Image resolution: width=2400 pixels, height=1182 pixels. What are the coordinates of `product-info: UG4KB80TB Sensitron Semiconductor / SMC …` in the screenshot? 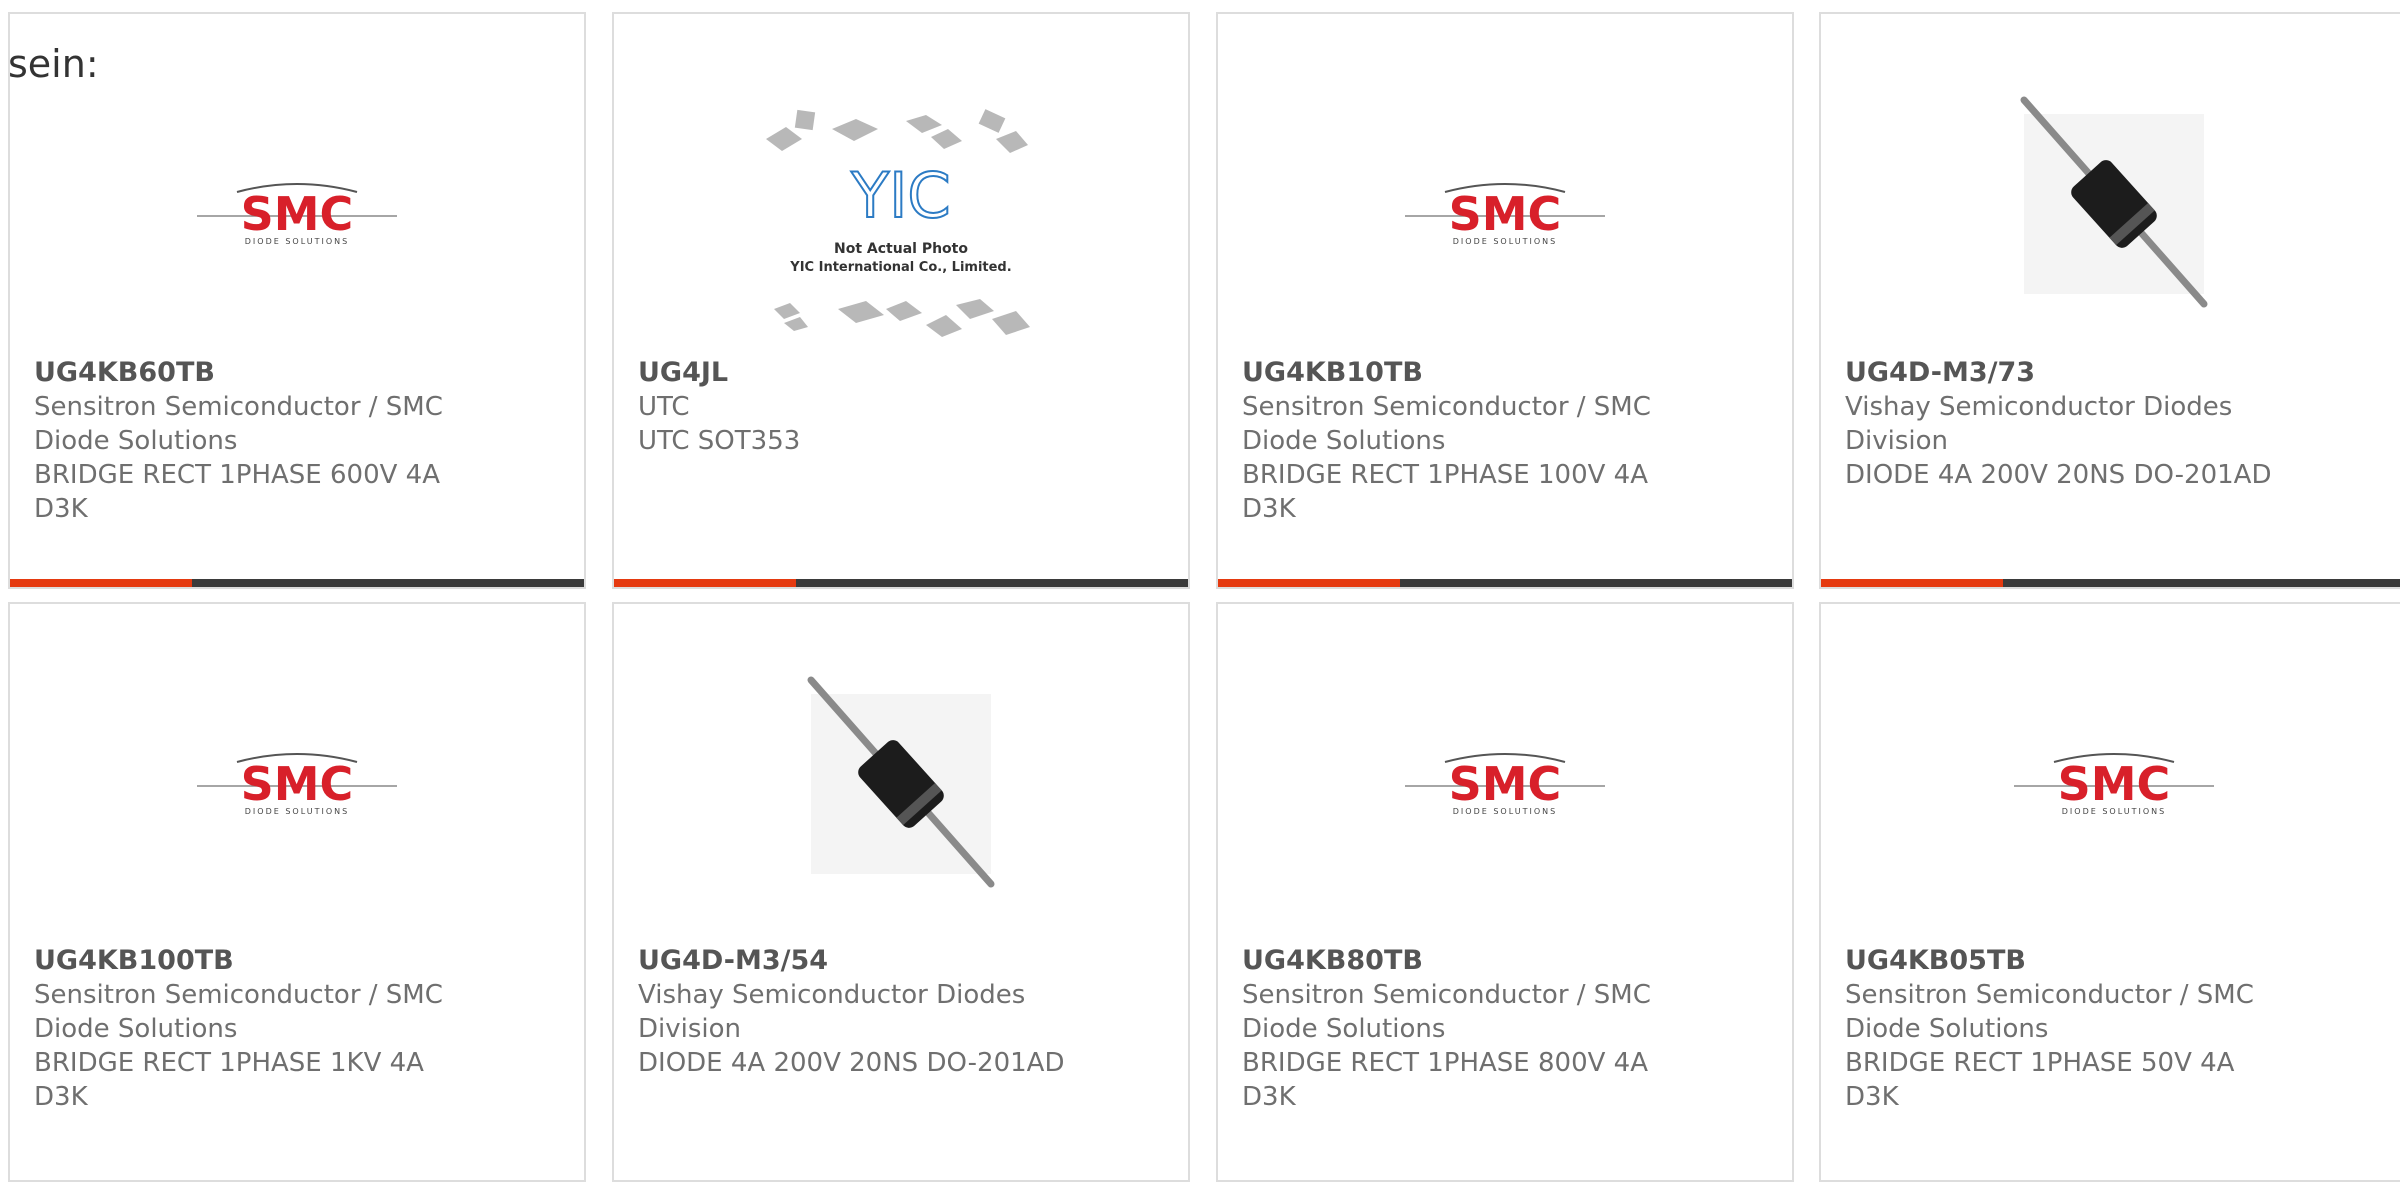 It's located at (1507, 1029).